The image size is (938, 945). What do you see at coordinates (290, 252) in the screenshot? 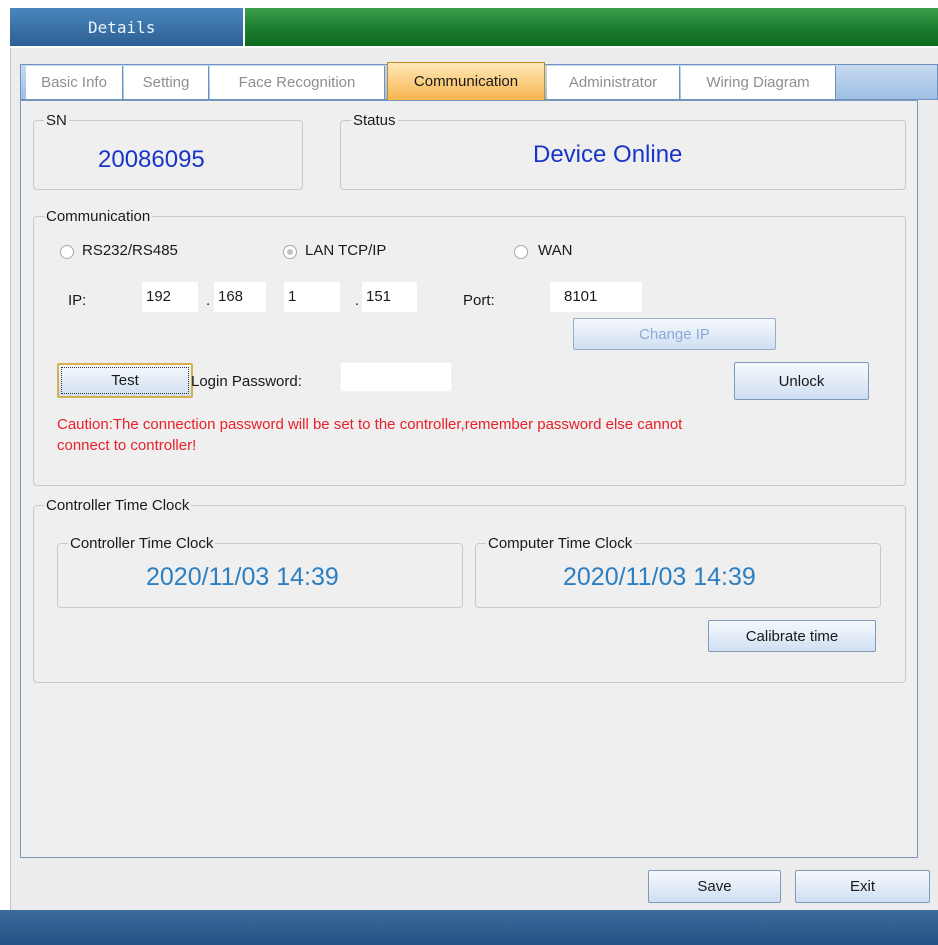
I see `radio-lan-tcpip` at bounding box center [290, 252].